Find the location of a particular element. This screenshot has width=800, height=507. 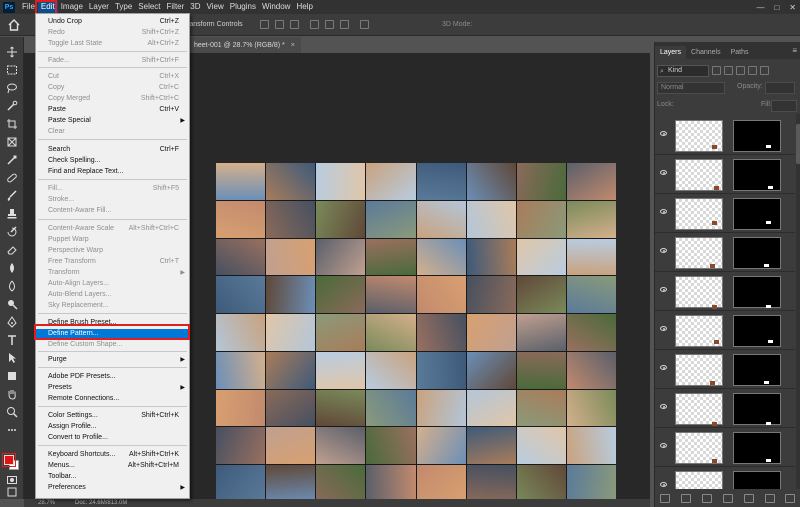

menu-type: Type is located at coordinates (123, 7).